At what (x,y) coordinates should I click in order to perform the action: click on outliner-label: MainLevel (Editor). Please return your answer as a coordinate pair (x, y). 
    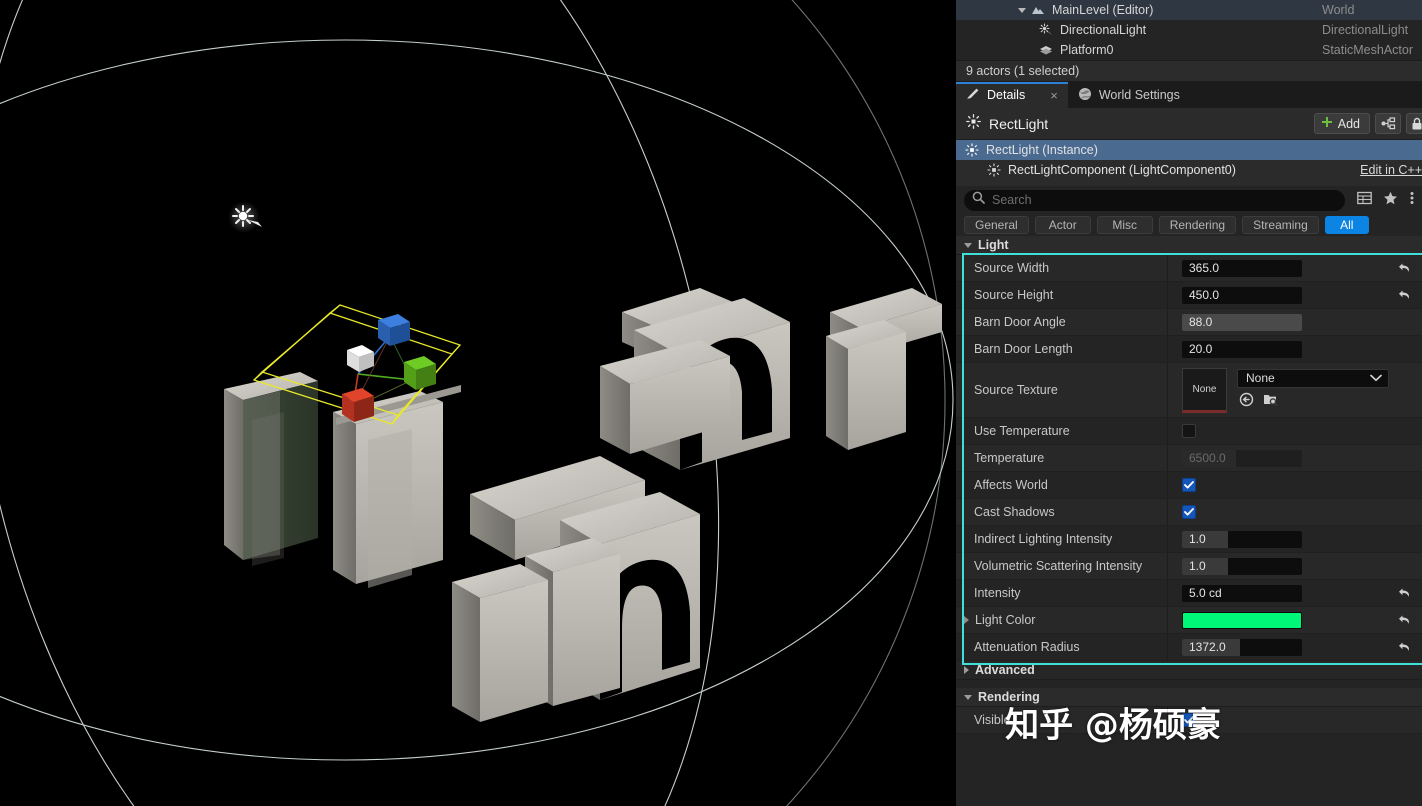
    Looking at the image, I should click on (1103, 10).